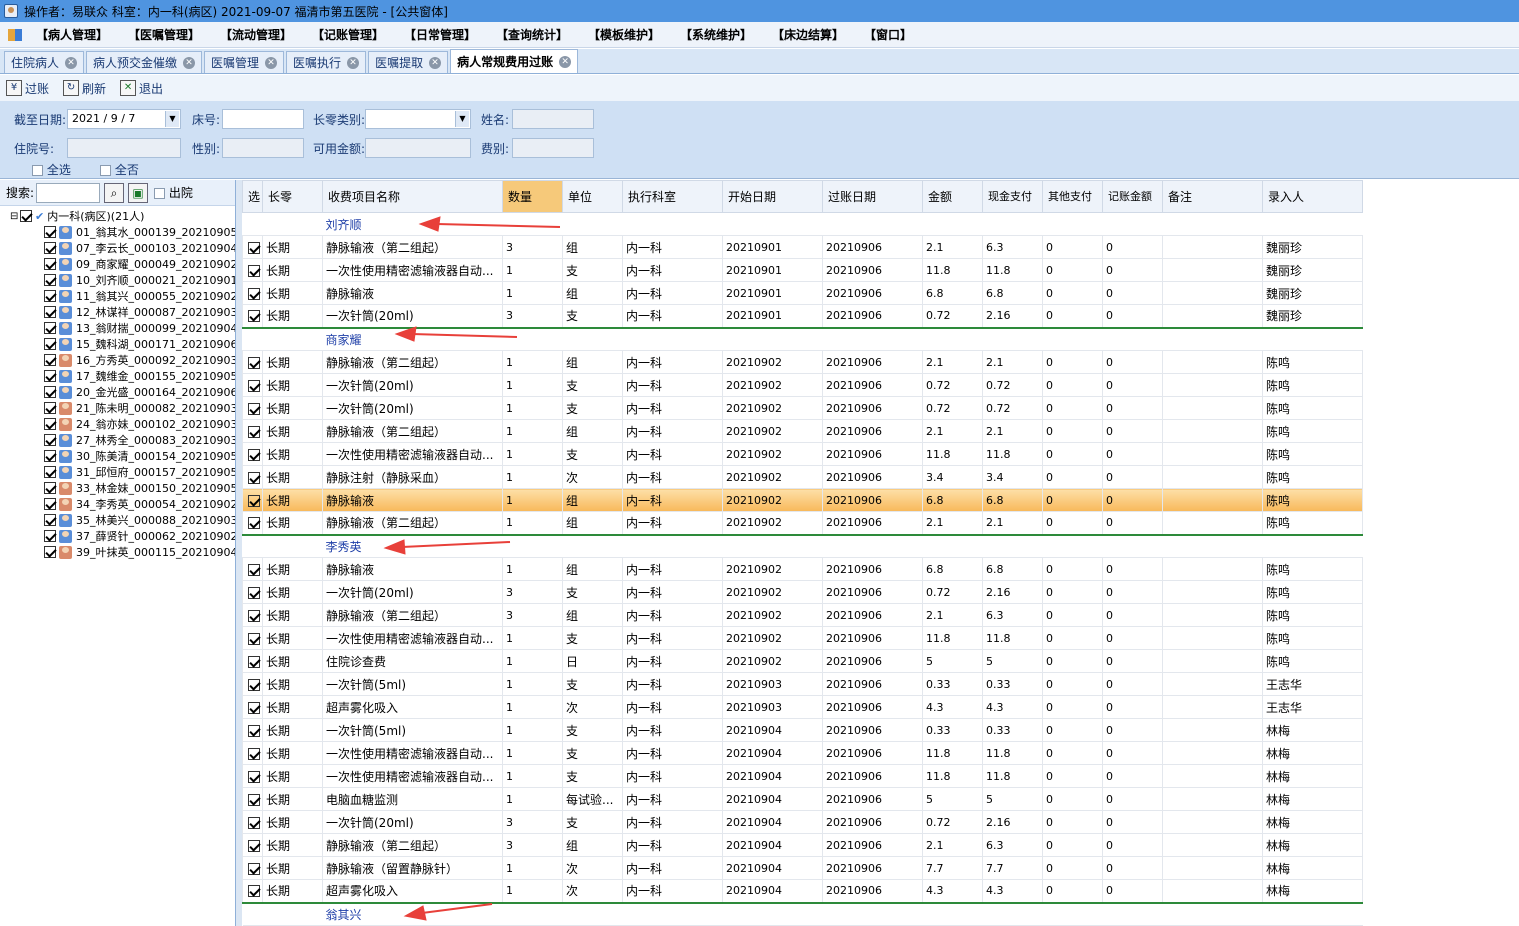 The height and width of the screenshot is (926, 1519). I want to click on tree-patient-item: 31_邱恒府_000157_20210905_, so click(122, 472).